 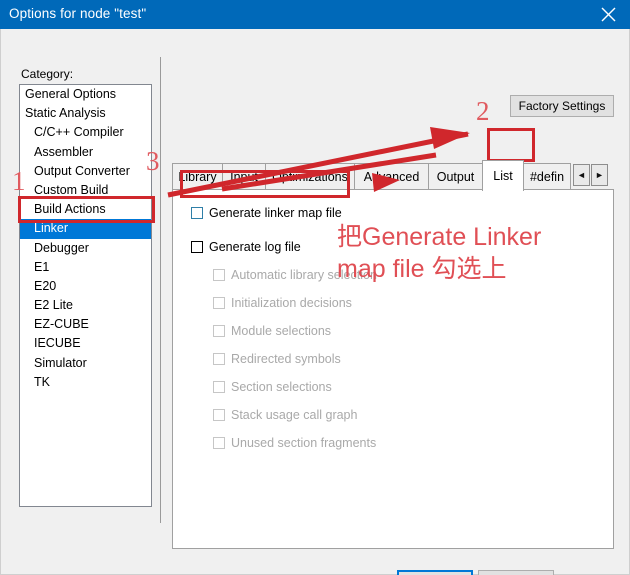 I want to click on checkbox-label: Module selections, so click(x=281, y=331).